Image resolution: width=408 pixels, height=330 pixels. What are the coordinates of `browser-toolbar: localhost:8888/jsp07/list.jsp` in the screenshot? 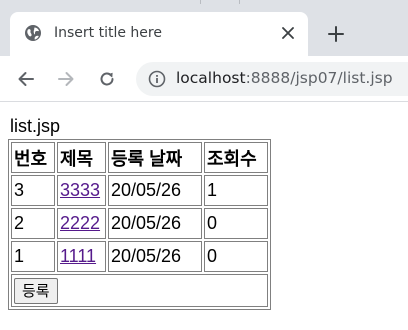 It's located at (204, 79).